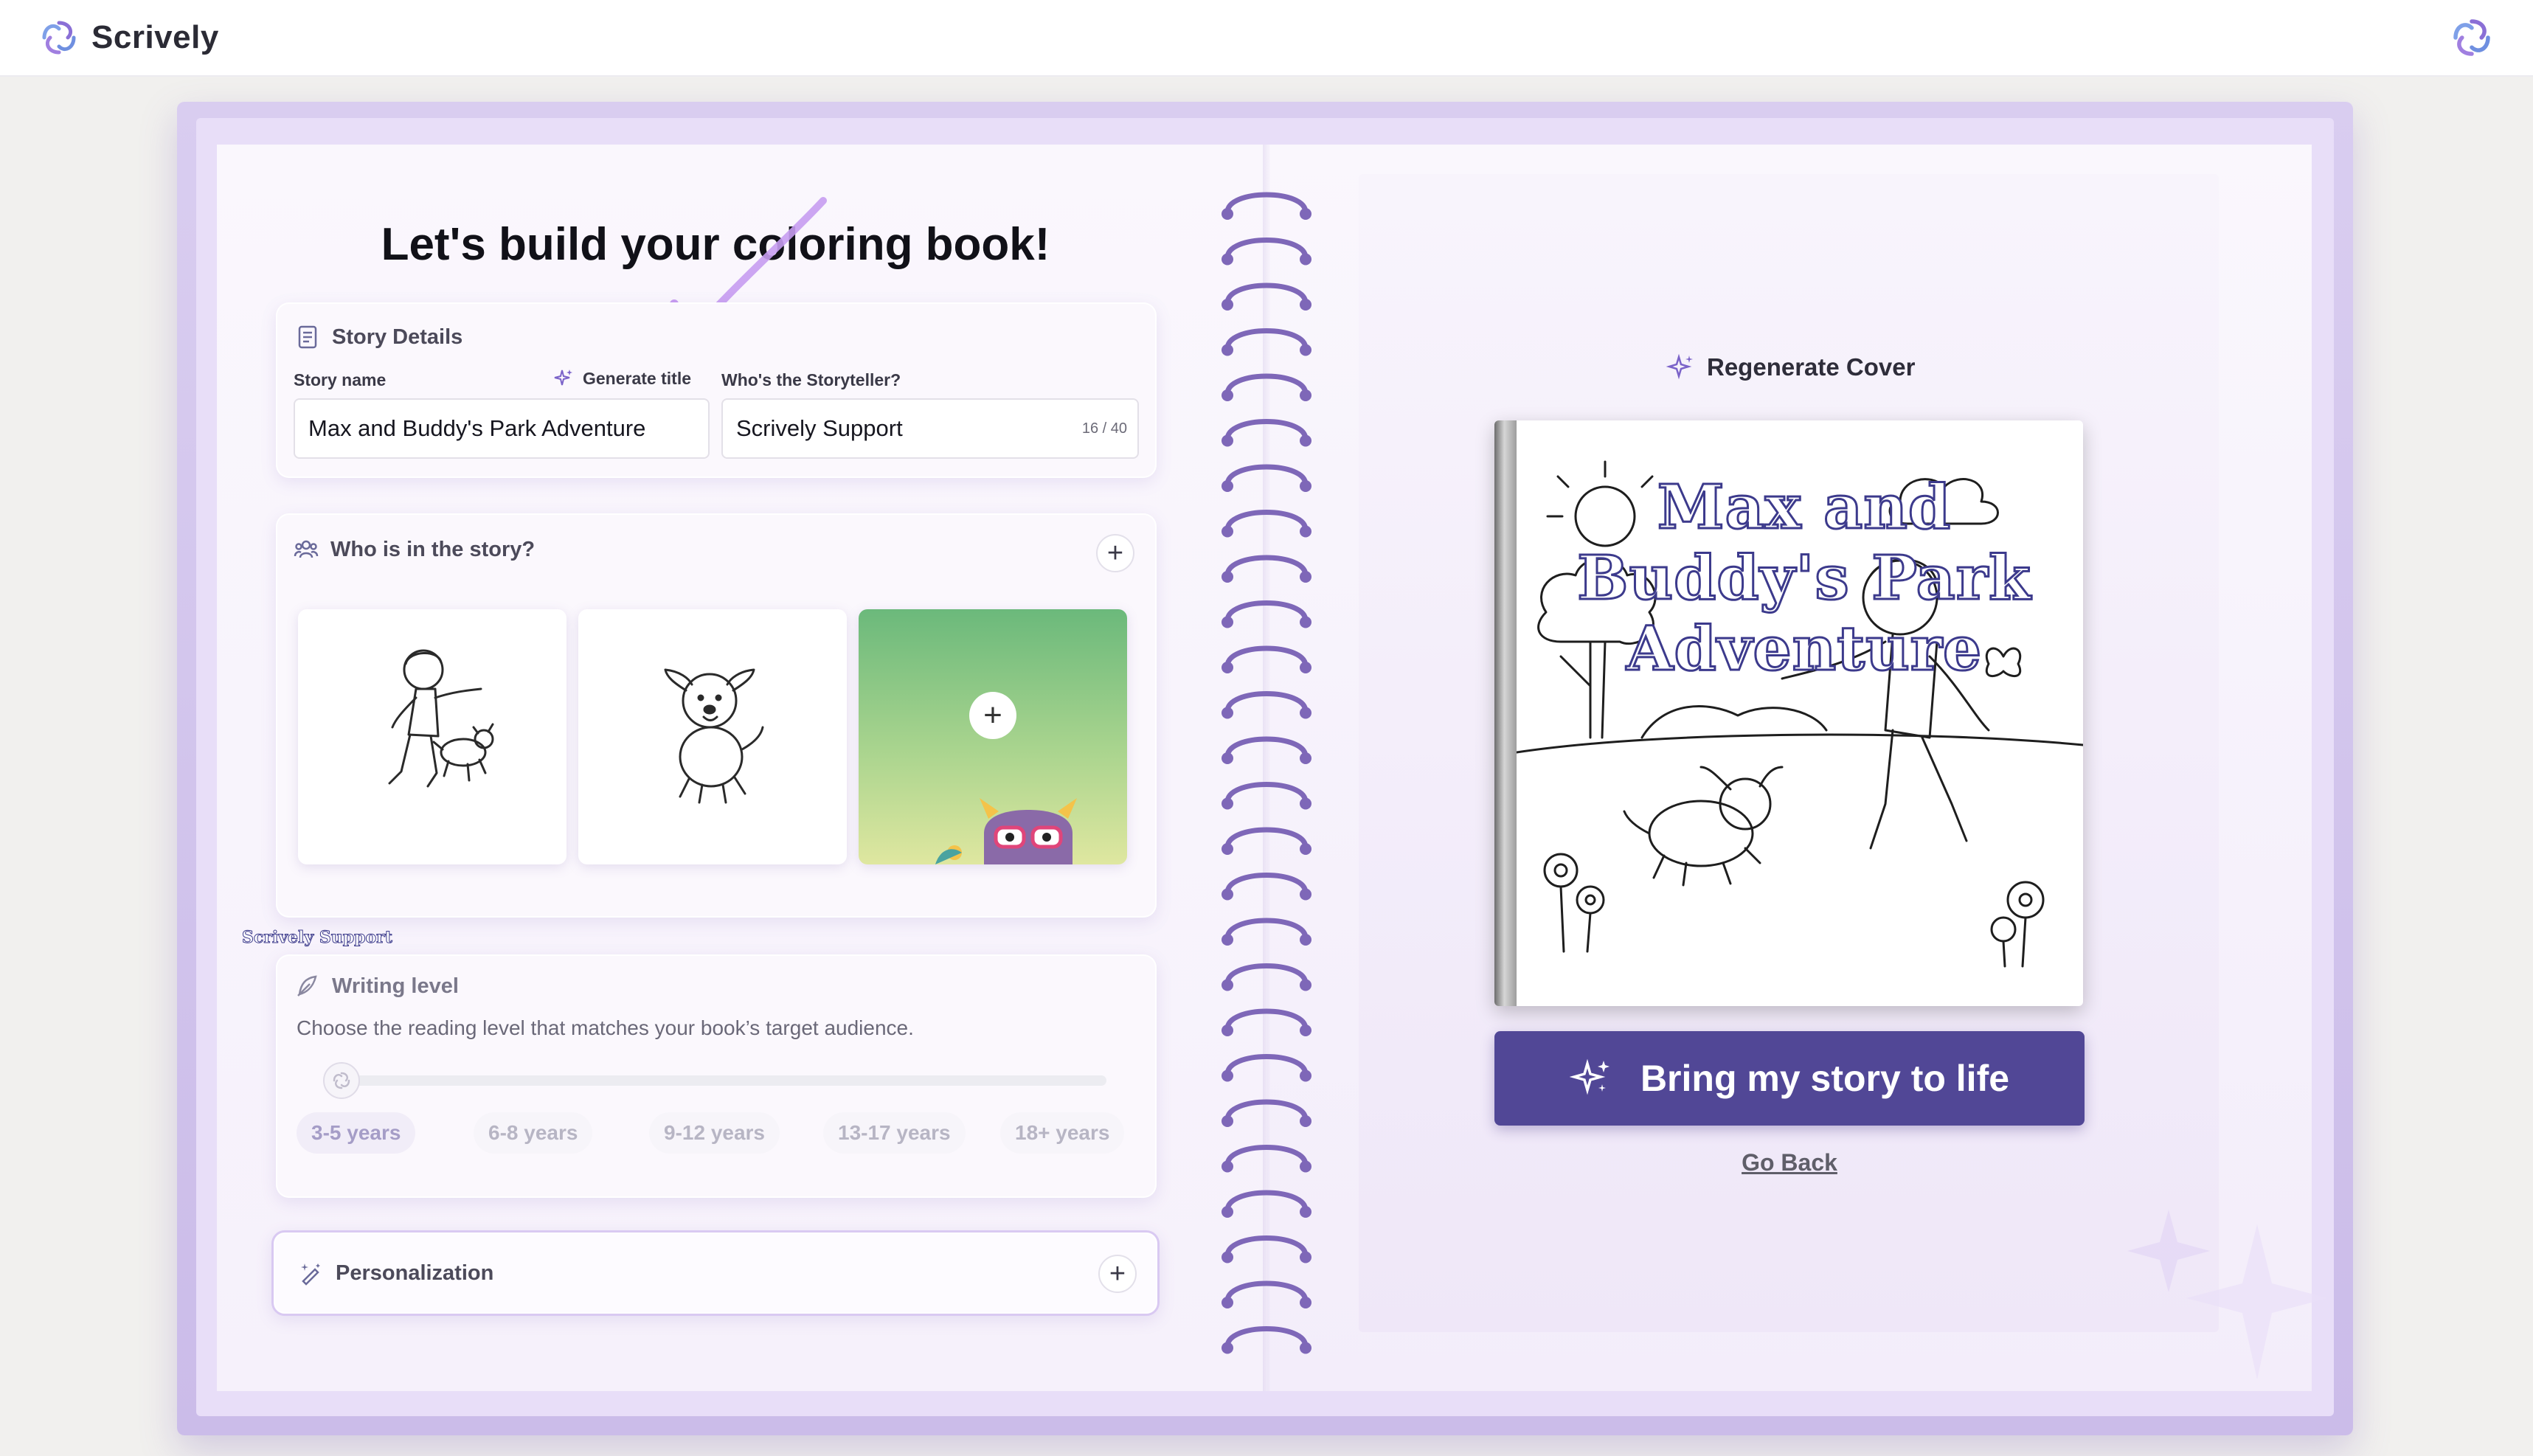 The height and width of the screenshot is (1456, 2533). Describe the element at coordinates (433, 549) in the screenshot. I see `characters-title: Who is in the story?` at that location.